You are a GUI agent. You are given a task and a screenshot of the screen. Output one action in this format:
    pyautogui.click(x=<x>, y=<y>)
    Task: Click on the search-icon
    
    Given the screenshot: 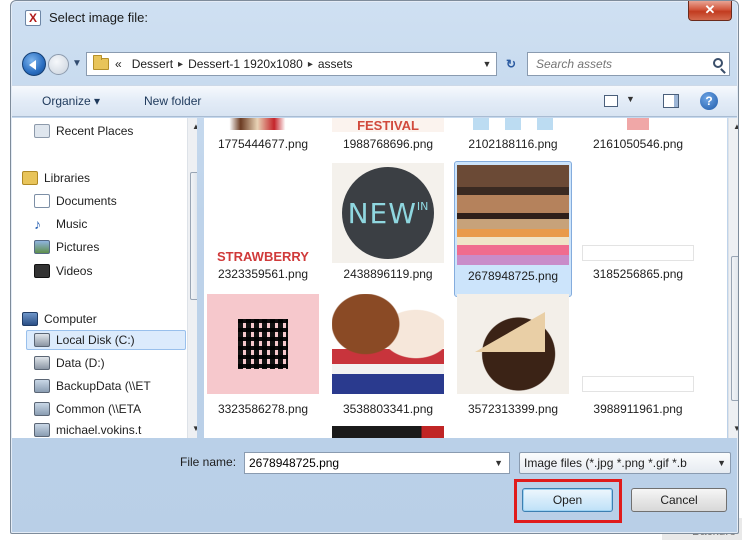 What is the action you would take?
    pyautogui.click(x=718, y=63)
    